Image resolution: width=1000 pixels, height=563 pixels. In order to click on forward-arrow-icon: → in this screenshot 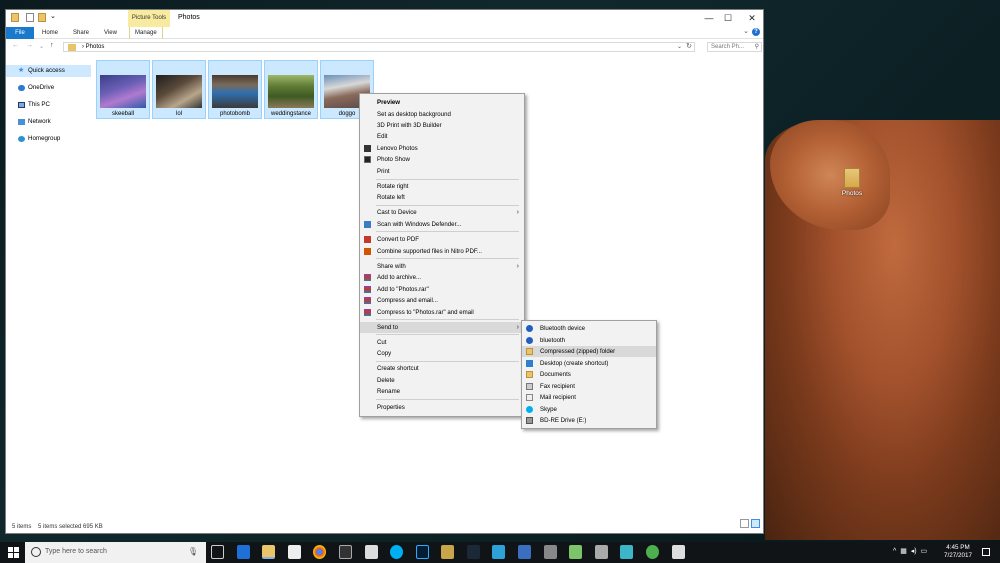, I will do `click(29, 45)`.